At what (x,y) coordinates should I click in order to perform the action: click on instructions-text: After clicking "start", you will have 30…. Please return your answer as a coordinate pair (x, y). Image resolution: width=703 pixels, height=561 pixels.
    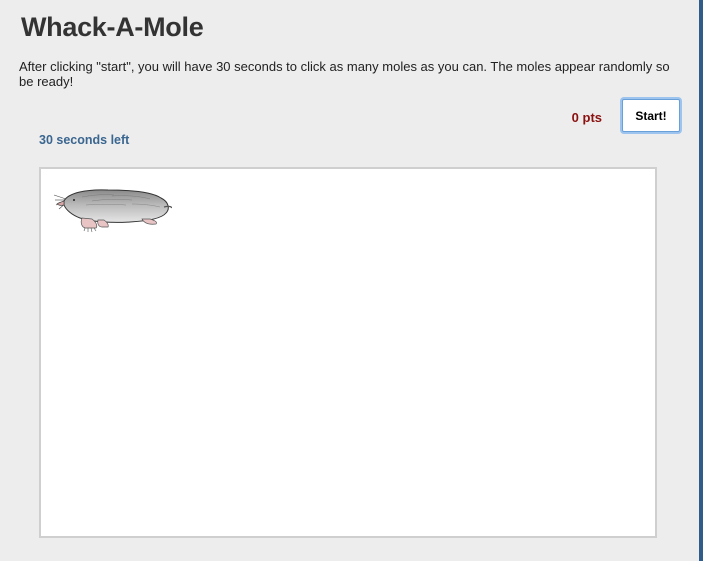
    Looking at the image, I should click on (344, 74).